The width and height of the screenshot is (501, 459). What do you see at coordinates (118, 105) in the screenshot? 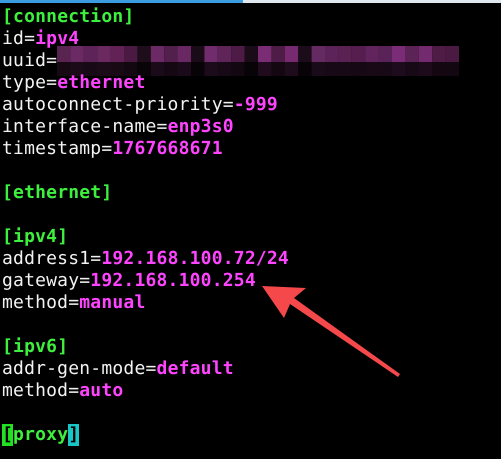
I see `config-key: autoconnect-priority=` at bounding box center [118, 105].